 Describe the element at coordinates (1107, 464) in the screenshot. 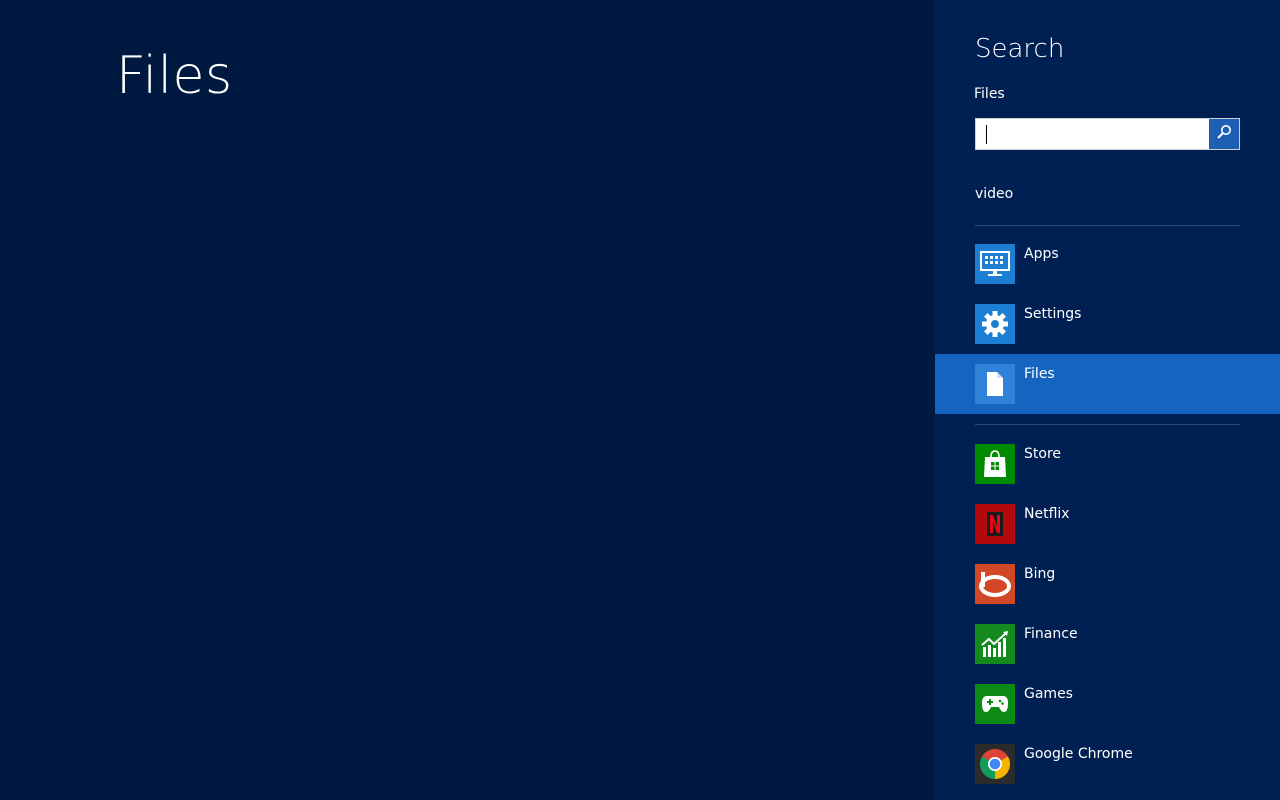

I see `app-store: Store` at that location.